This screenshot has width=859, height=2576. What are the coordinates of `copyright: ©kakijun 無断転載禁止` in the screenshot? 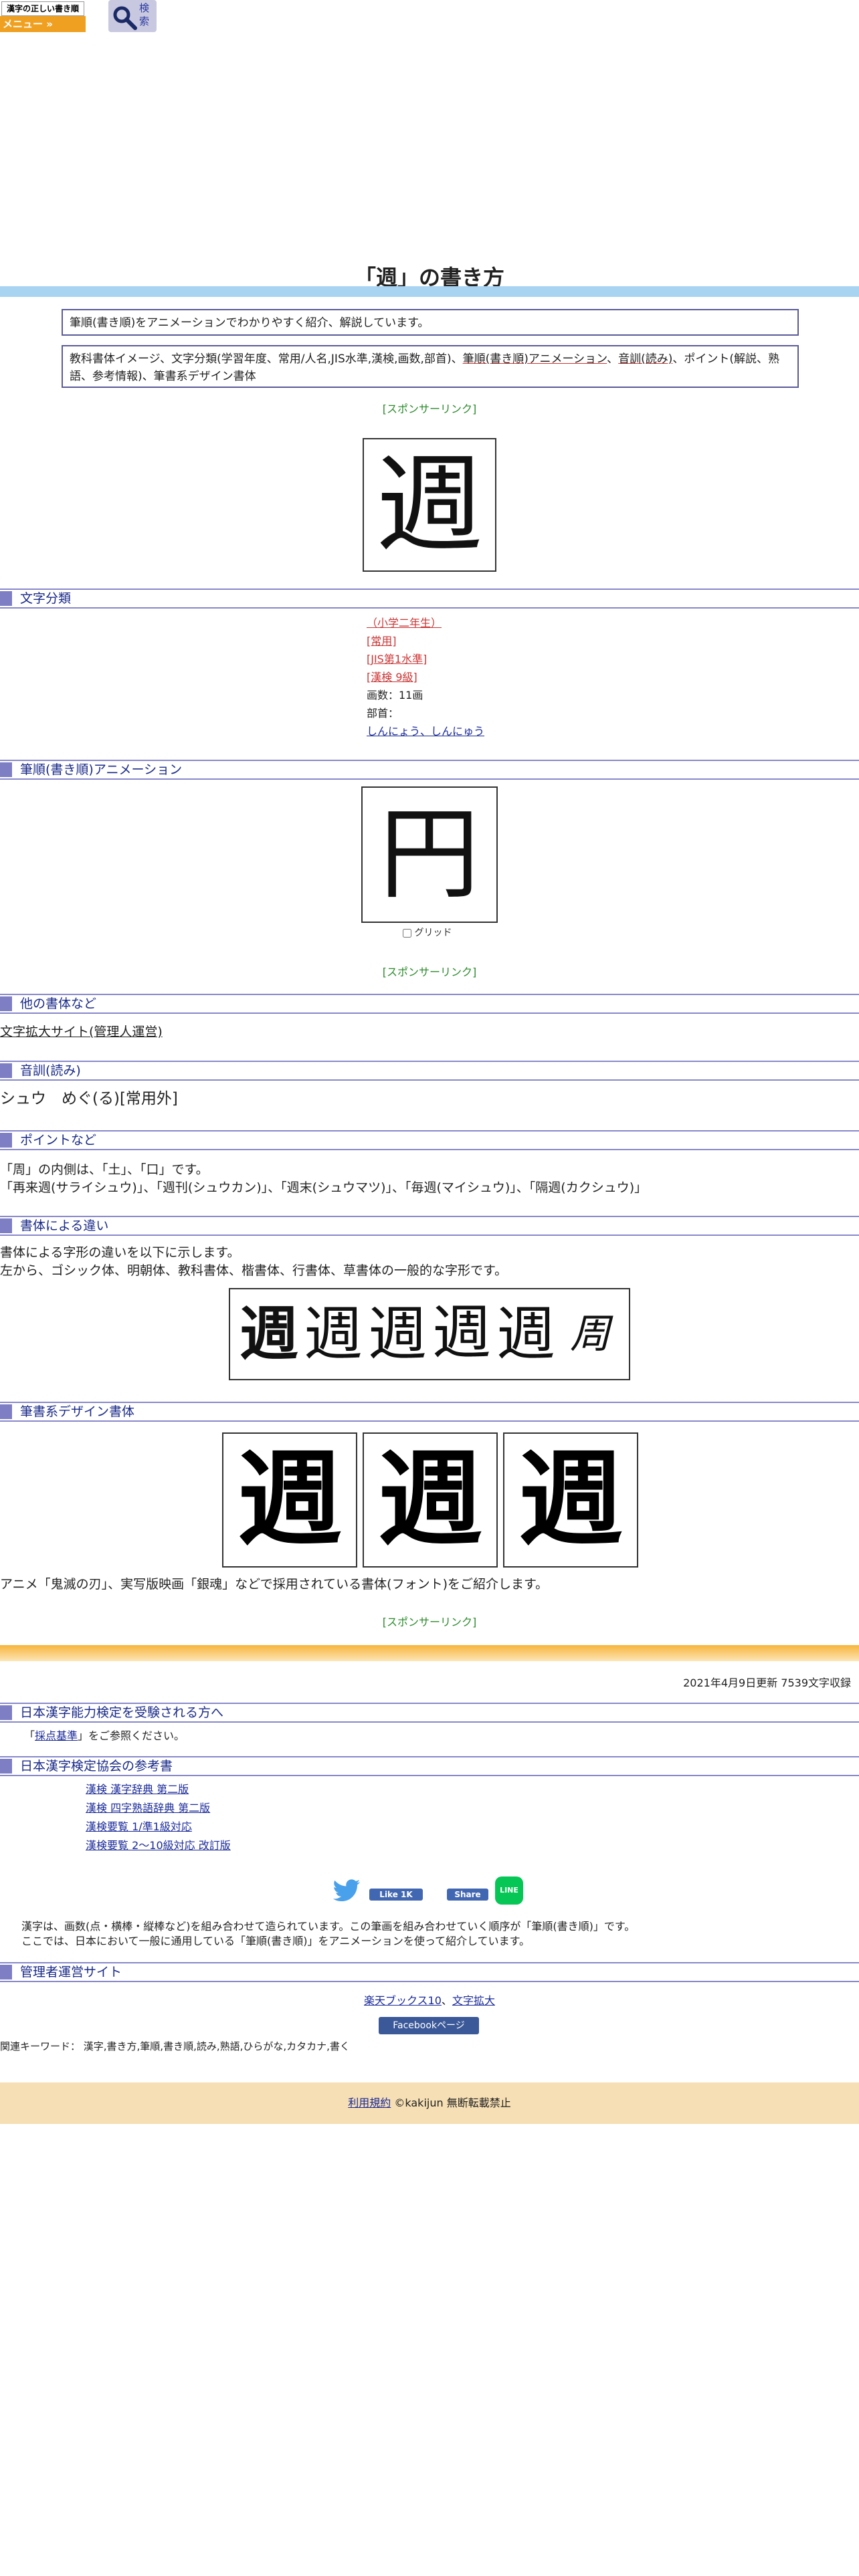 It's located at (453, 2103).